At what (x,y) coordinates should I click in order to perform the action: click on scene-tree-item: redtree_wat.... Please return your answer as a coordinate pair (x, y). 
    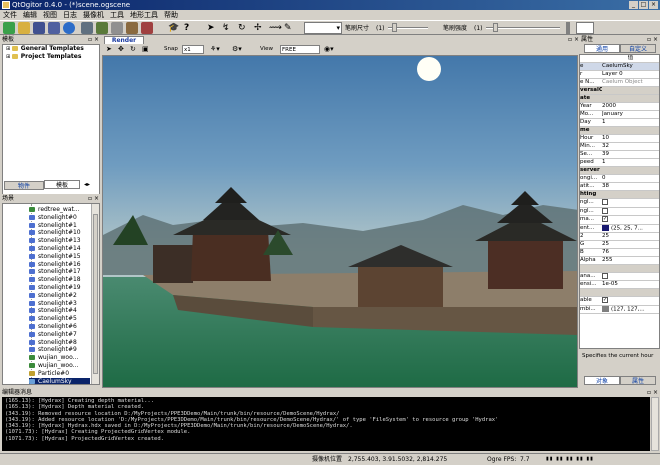
    Looking at the image, I should click on (59, 210).